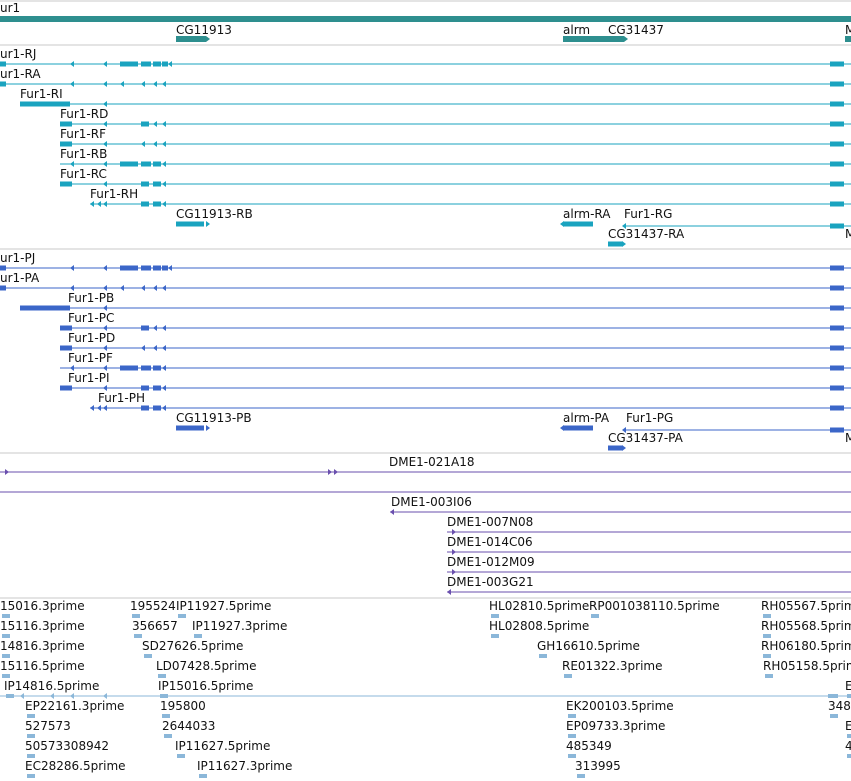 This screenshot has height=781, width=851. Describe the element at coordinates (848, 746) in the screenshot. I see `est-label: 4` at that location.